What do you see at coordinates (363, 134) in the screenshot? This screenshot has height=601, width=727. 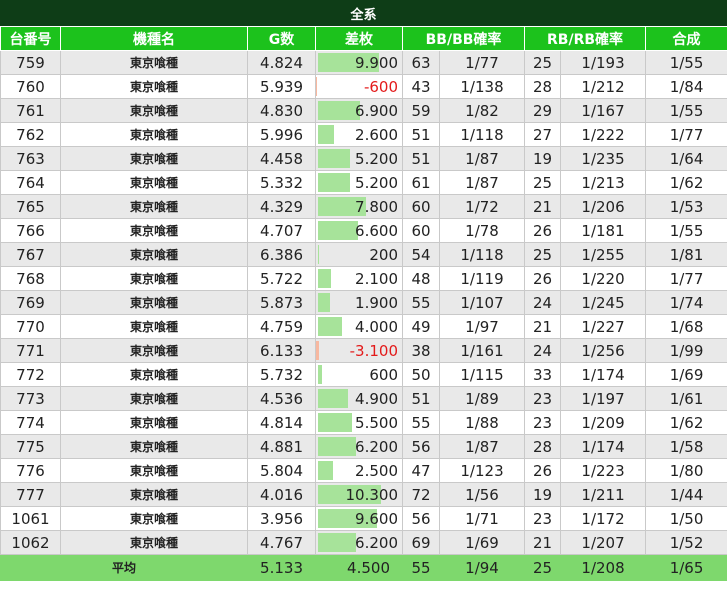 I see `table-row: 762 東京喰種 5.996 2.600 51 1/118 27 1/222 1/77` at bounding box center [363, 134].